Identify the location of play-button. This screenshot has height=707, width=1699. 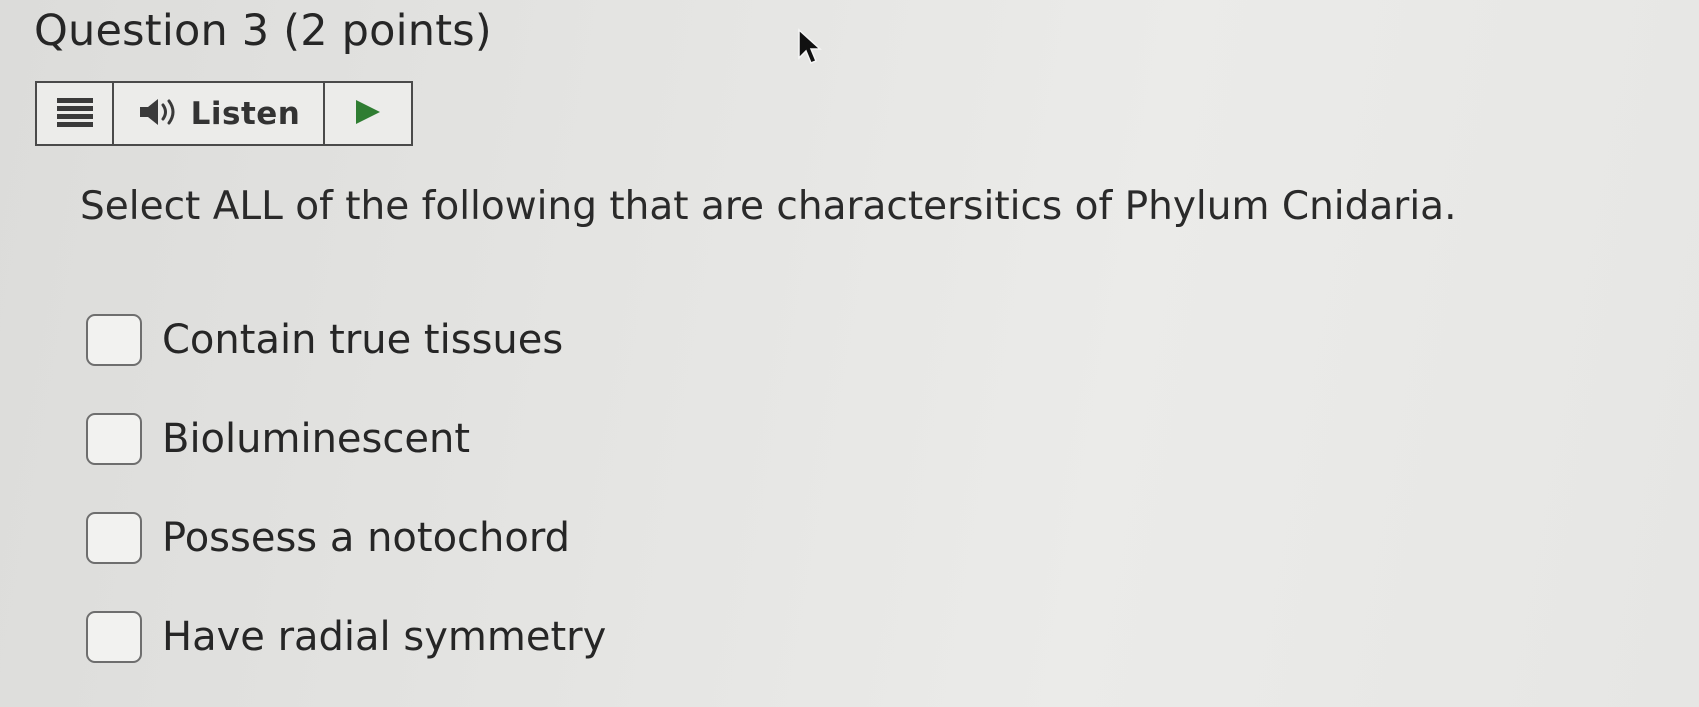
(368, 113).